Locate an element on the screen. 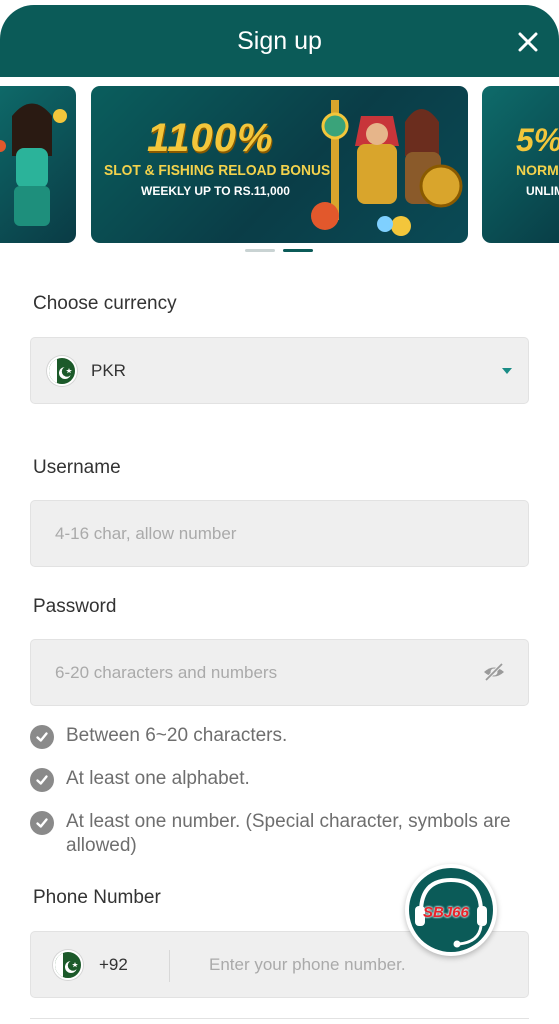 Image resolution: width=559 pixels, height=1024 pixels. password-rule-text: Between 6~20 characters. is located at coordinates (177, 735).